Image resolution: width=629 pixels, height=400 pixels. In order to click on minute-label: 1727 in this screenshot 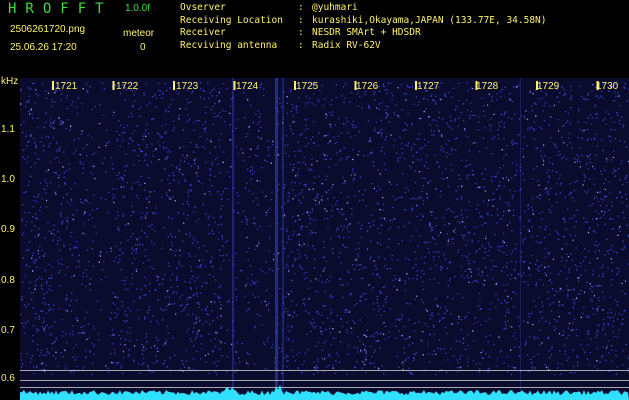, I will do `click(428, 86)`.